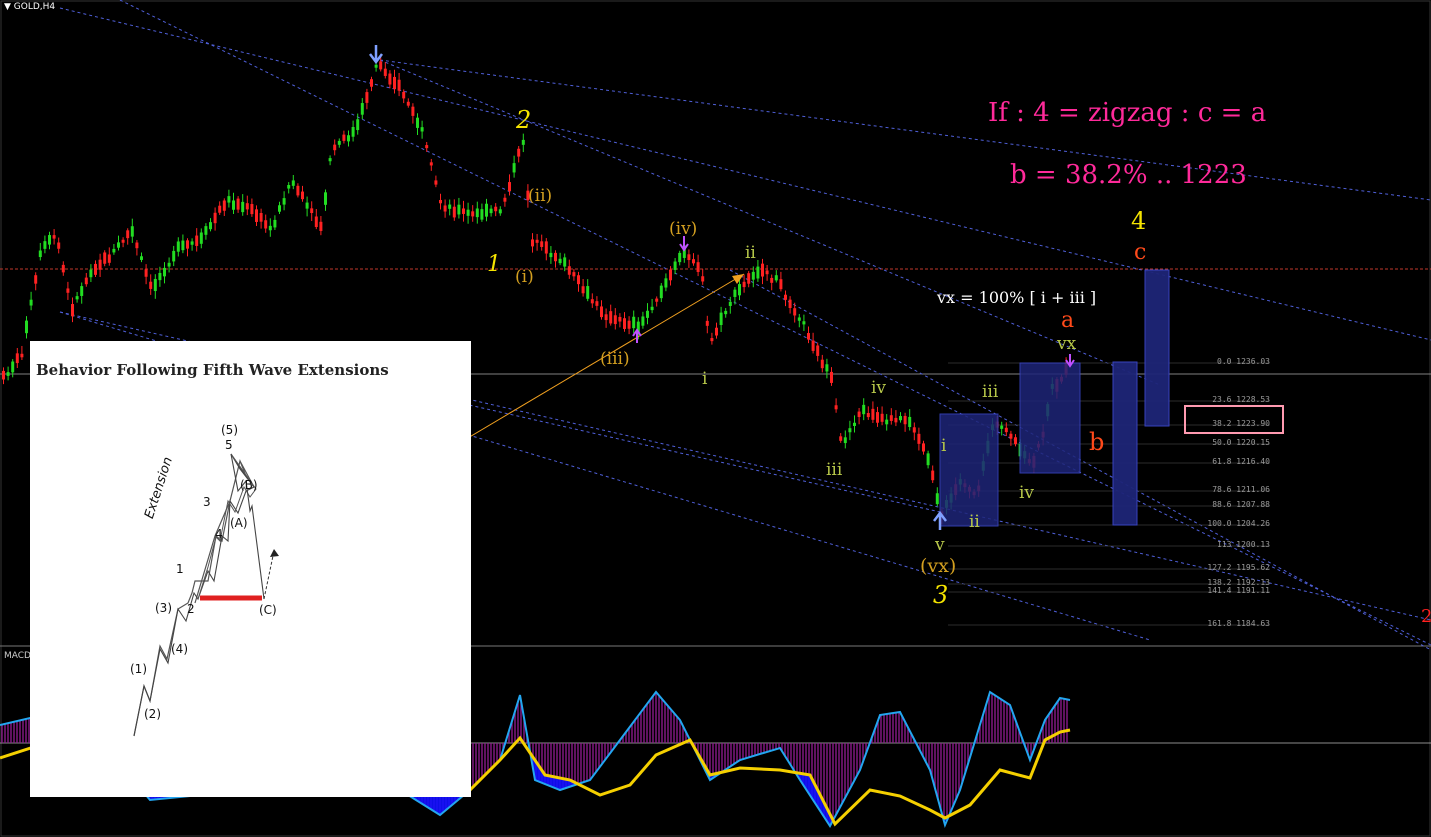  What do you see at coordinates (229, 430) in the screenshot?
I see `inset-wave-label: (5)` at bounding box center [229, 430].